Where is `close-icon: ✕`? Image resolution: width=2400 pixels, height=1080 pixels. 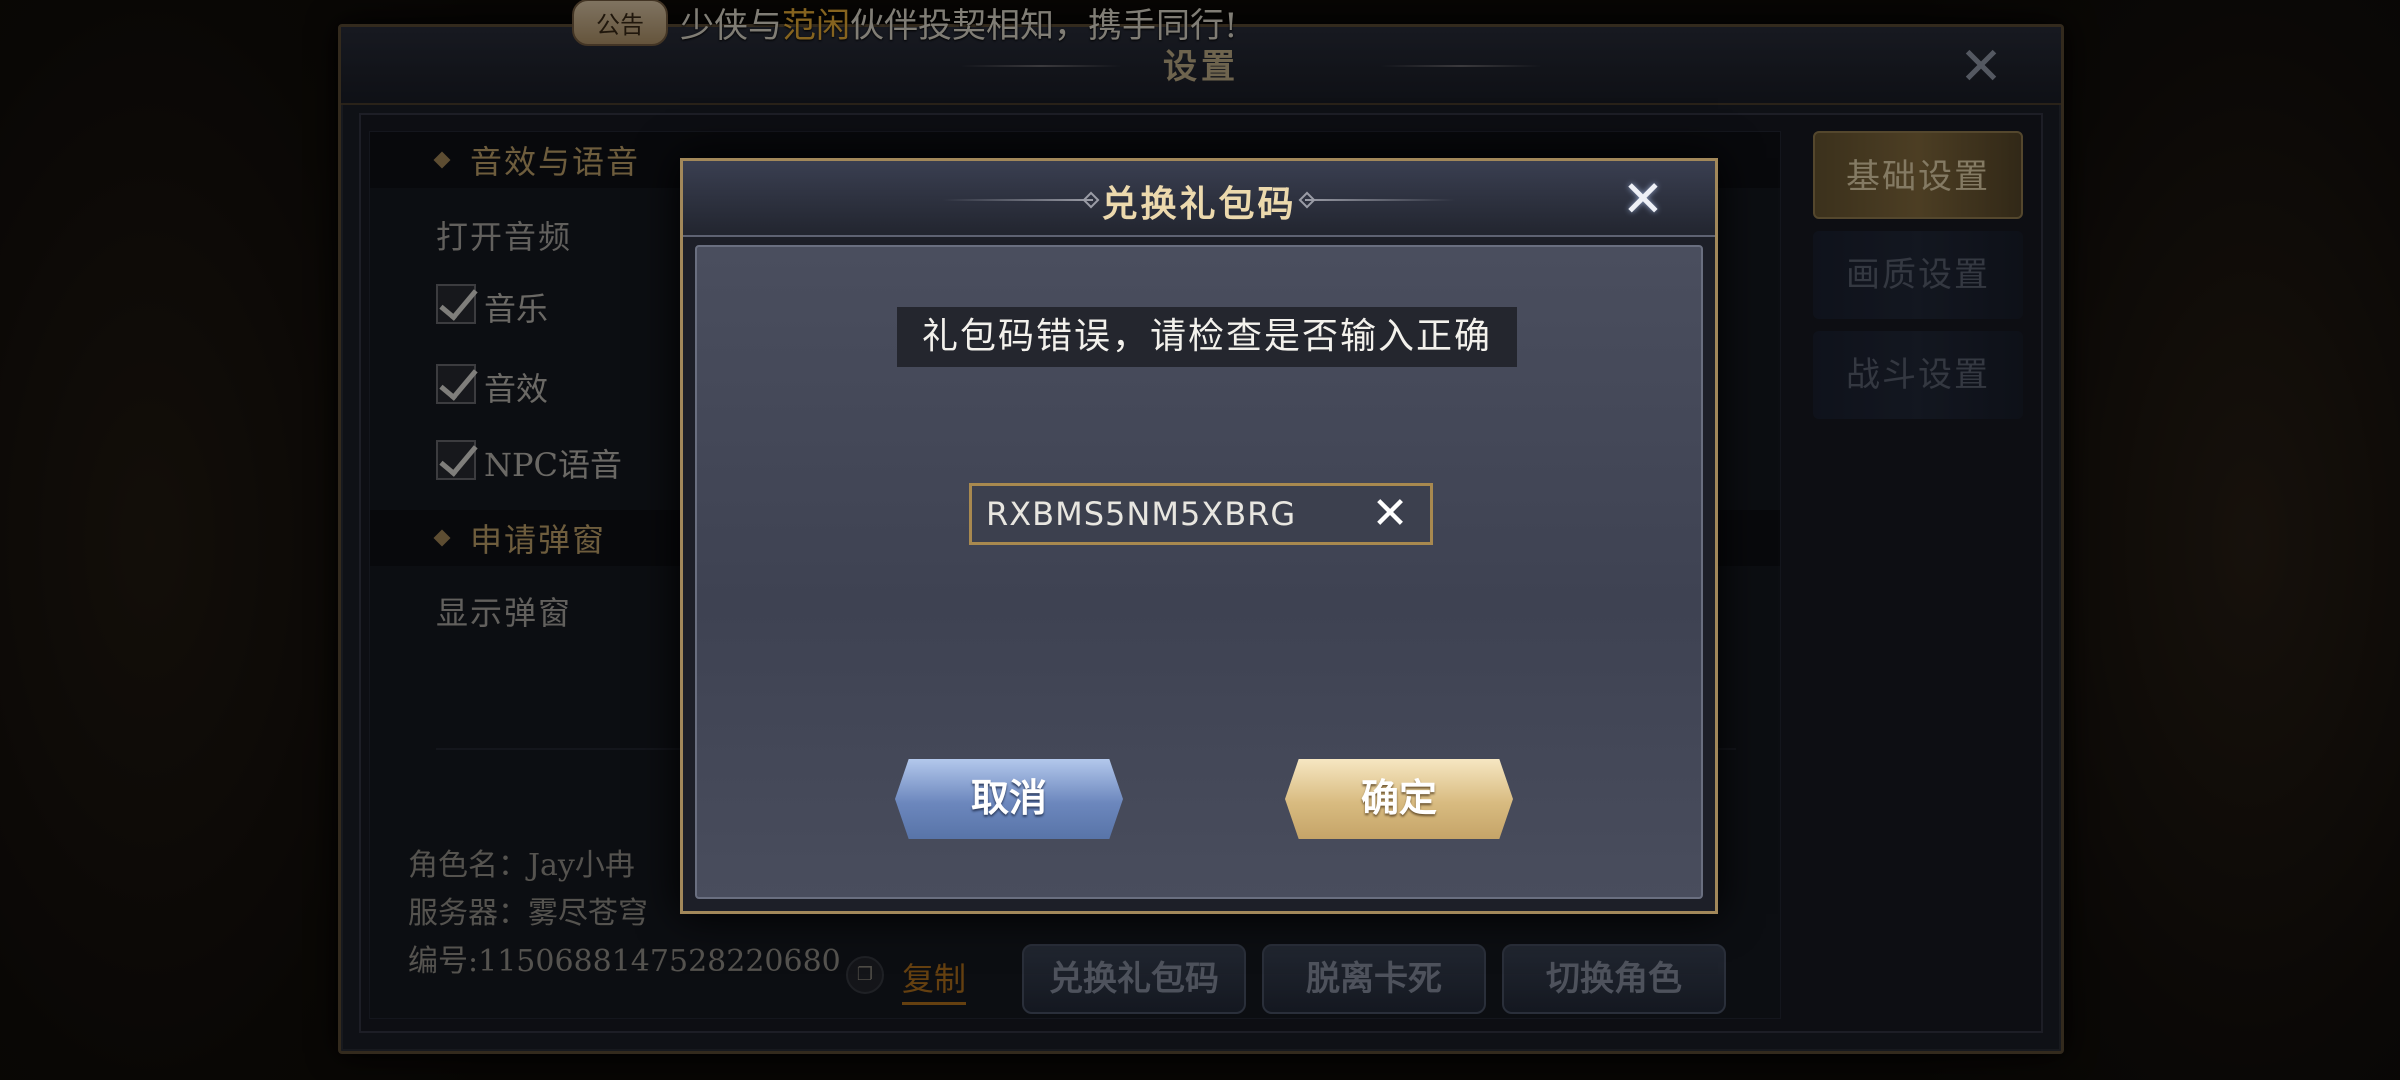
close-icon: ✕ is located at coordinates (1643, 199).